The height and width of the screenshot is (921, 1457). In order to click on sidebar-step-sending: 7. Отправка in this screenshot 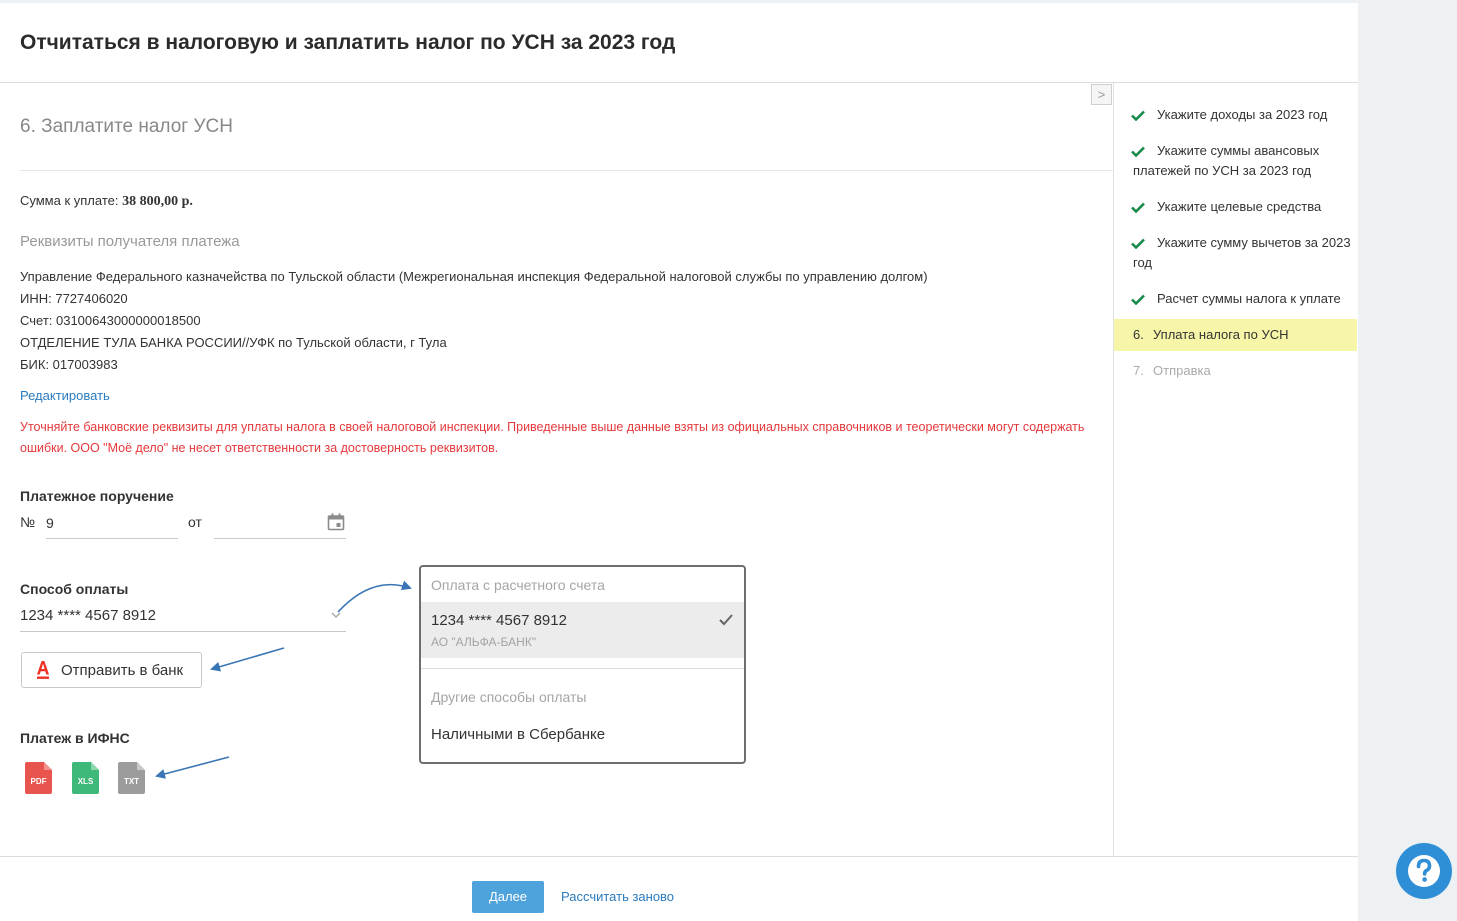, I will do `click(1235, 371)`.